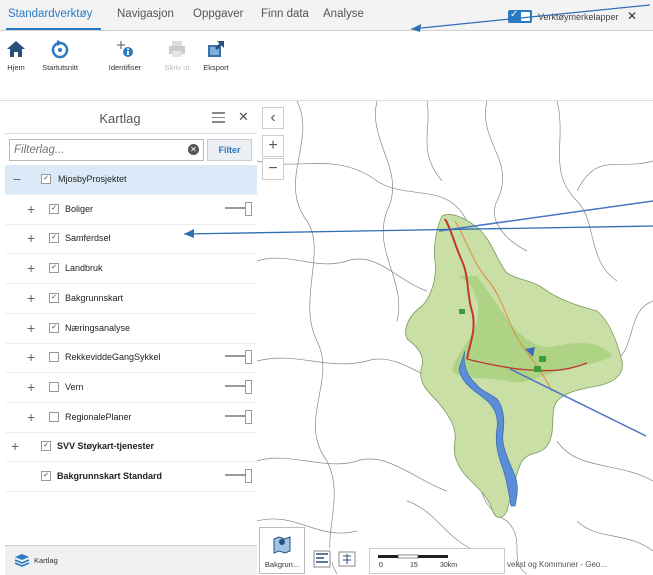 Image resolution: width=653 pixels, height=575 pixels. What do you see at coordinates (632, 16) in the screenshot?
I see `close-ribbon-icon: ✕` at bounding box center [632, 16].